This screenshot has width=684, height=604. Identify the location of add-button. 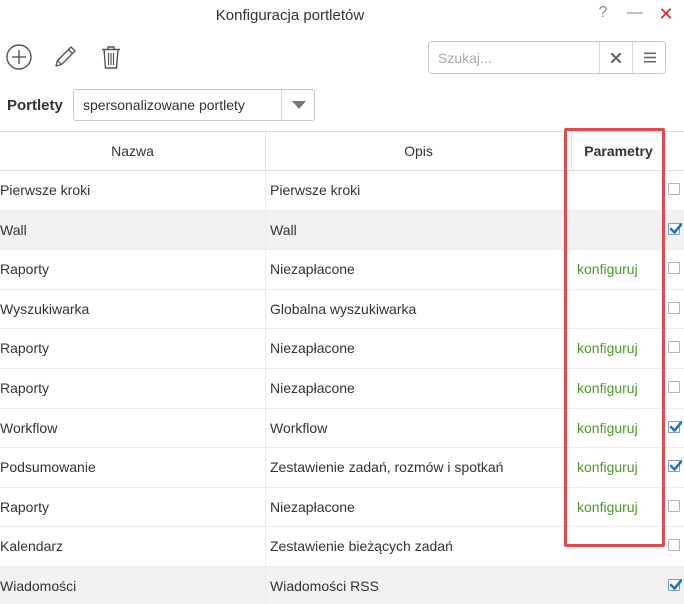
(19, 57).